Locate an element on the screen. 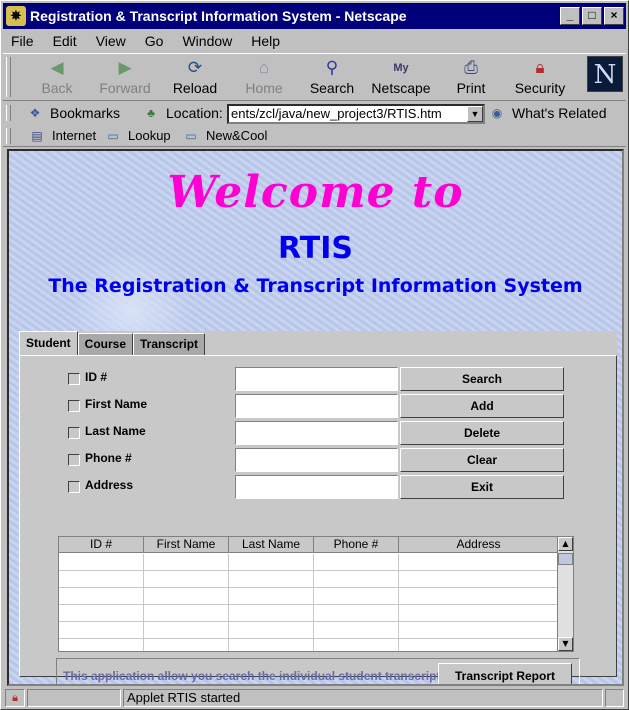  id-label: ID # is located at coordinates (96, 377).